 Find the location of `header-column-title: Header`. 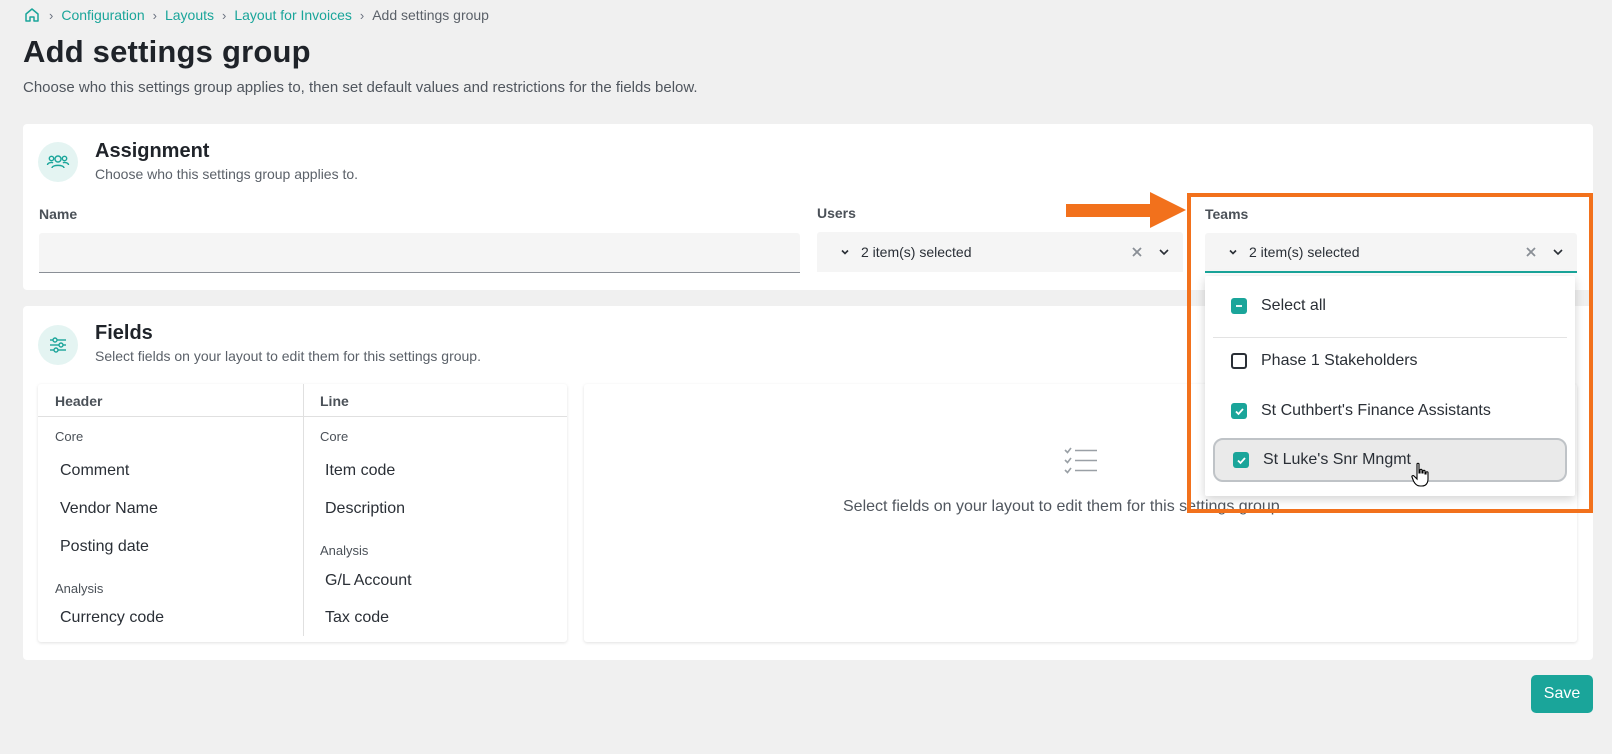

header-column-title: Header is located at coordinates (79, 401).